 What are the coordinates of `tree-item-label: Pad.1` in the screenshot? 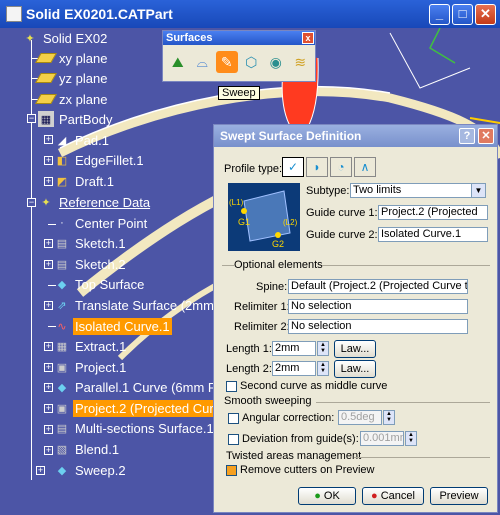 It's located at (92, 140).